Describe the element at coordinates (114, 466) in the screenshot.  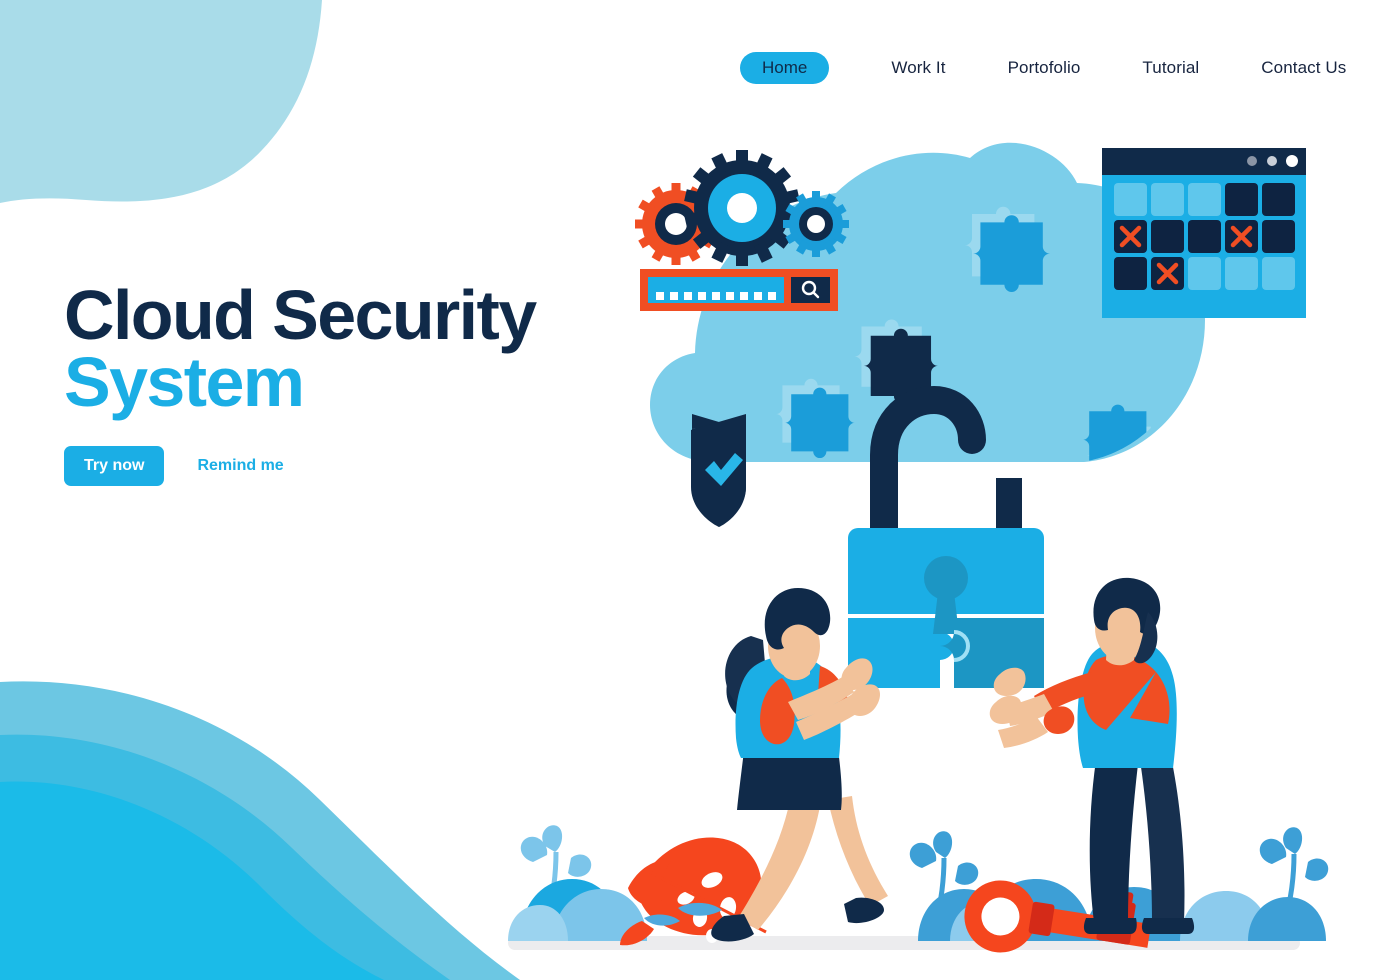
I see `try-now-button: Try now` at that location.